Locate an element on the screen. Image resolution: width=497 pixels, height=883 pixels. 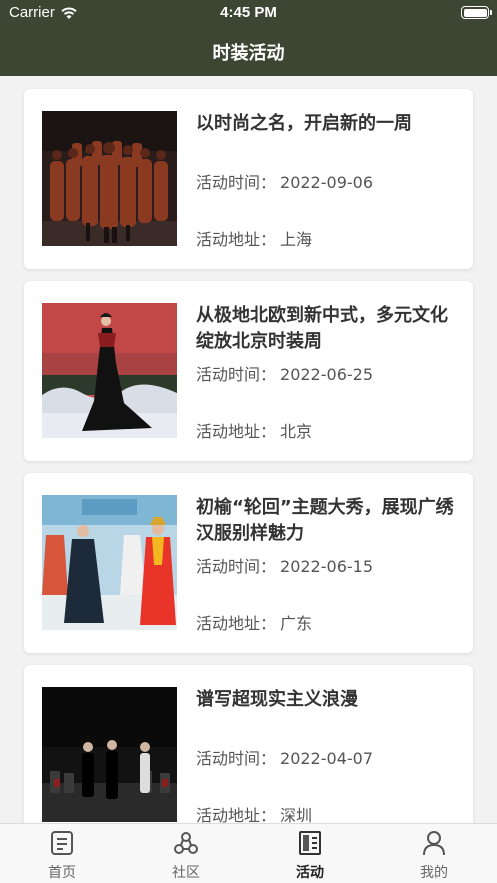
event-date: 2022-09-06 is located at coordinates (326, 182).